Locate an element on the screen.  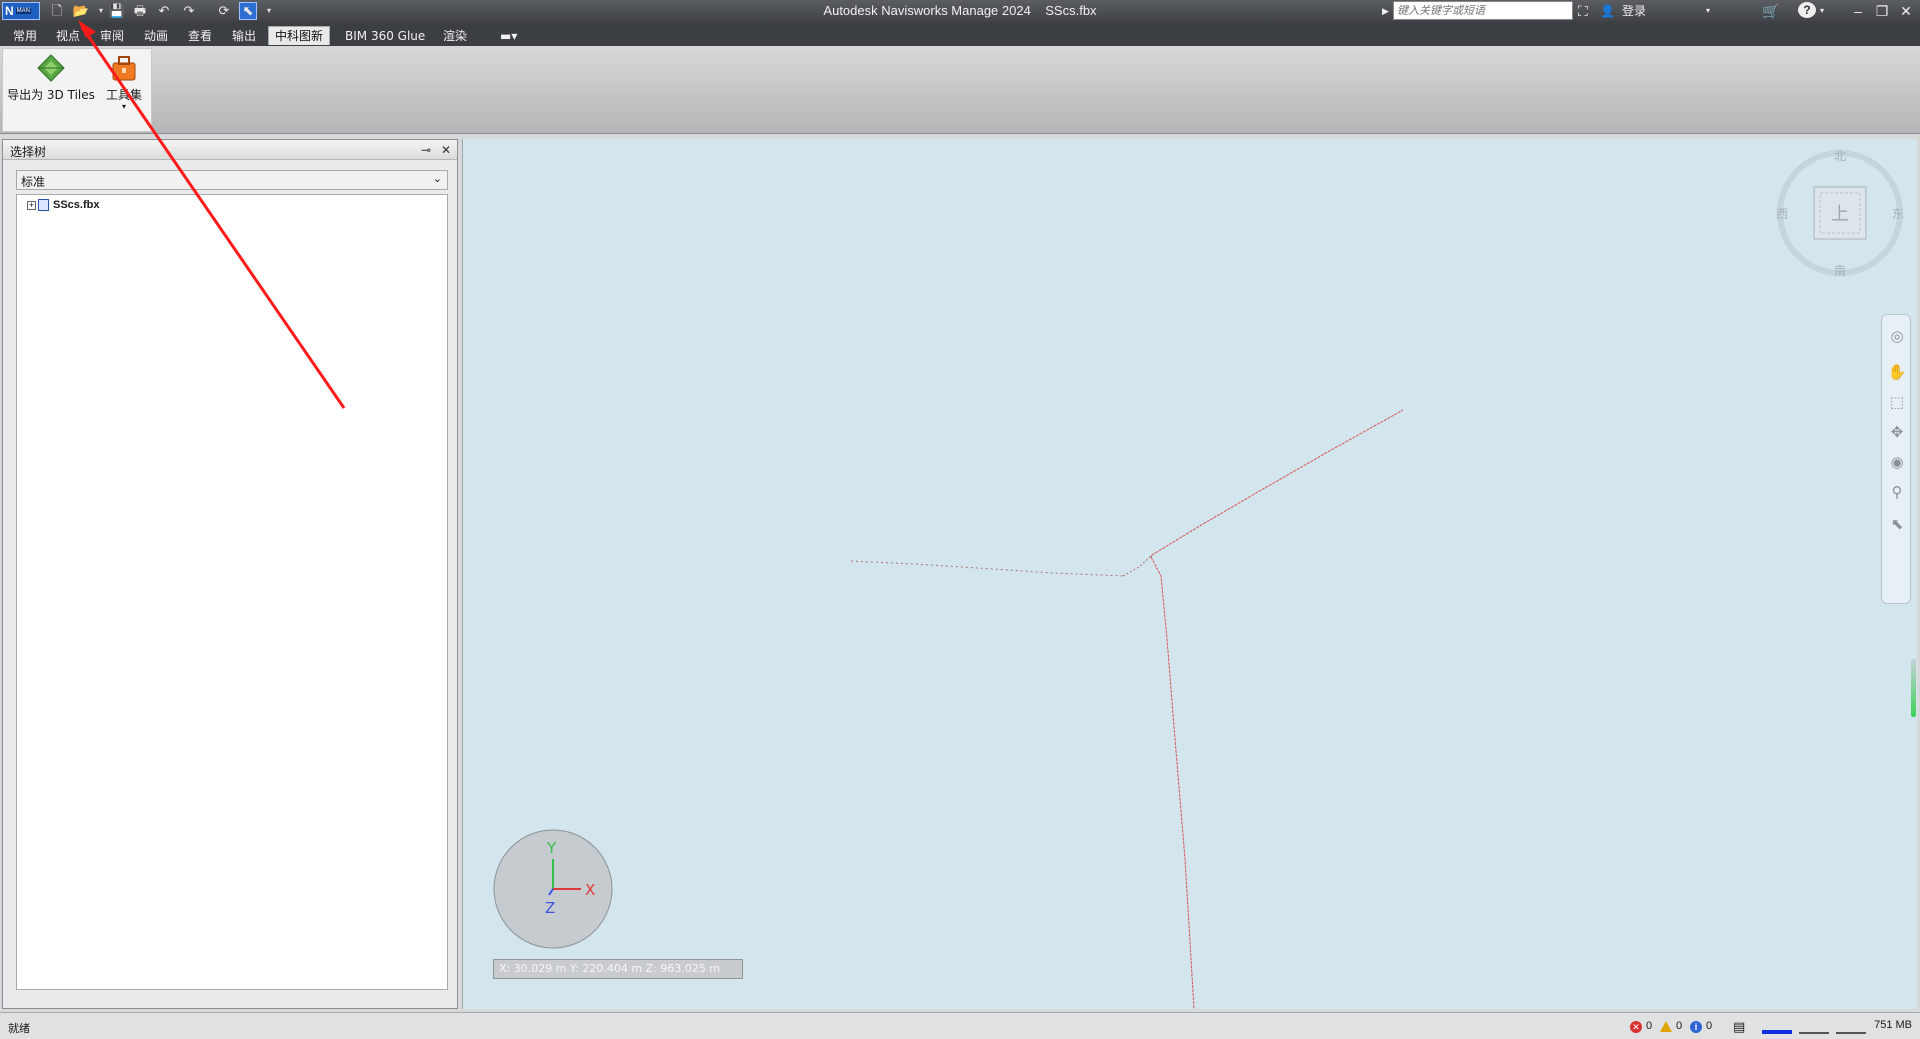
ribbon-group: 导出为 3D Tiles 工具集 ▾ is located at coordinates (77, 90).